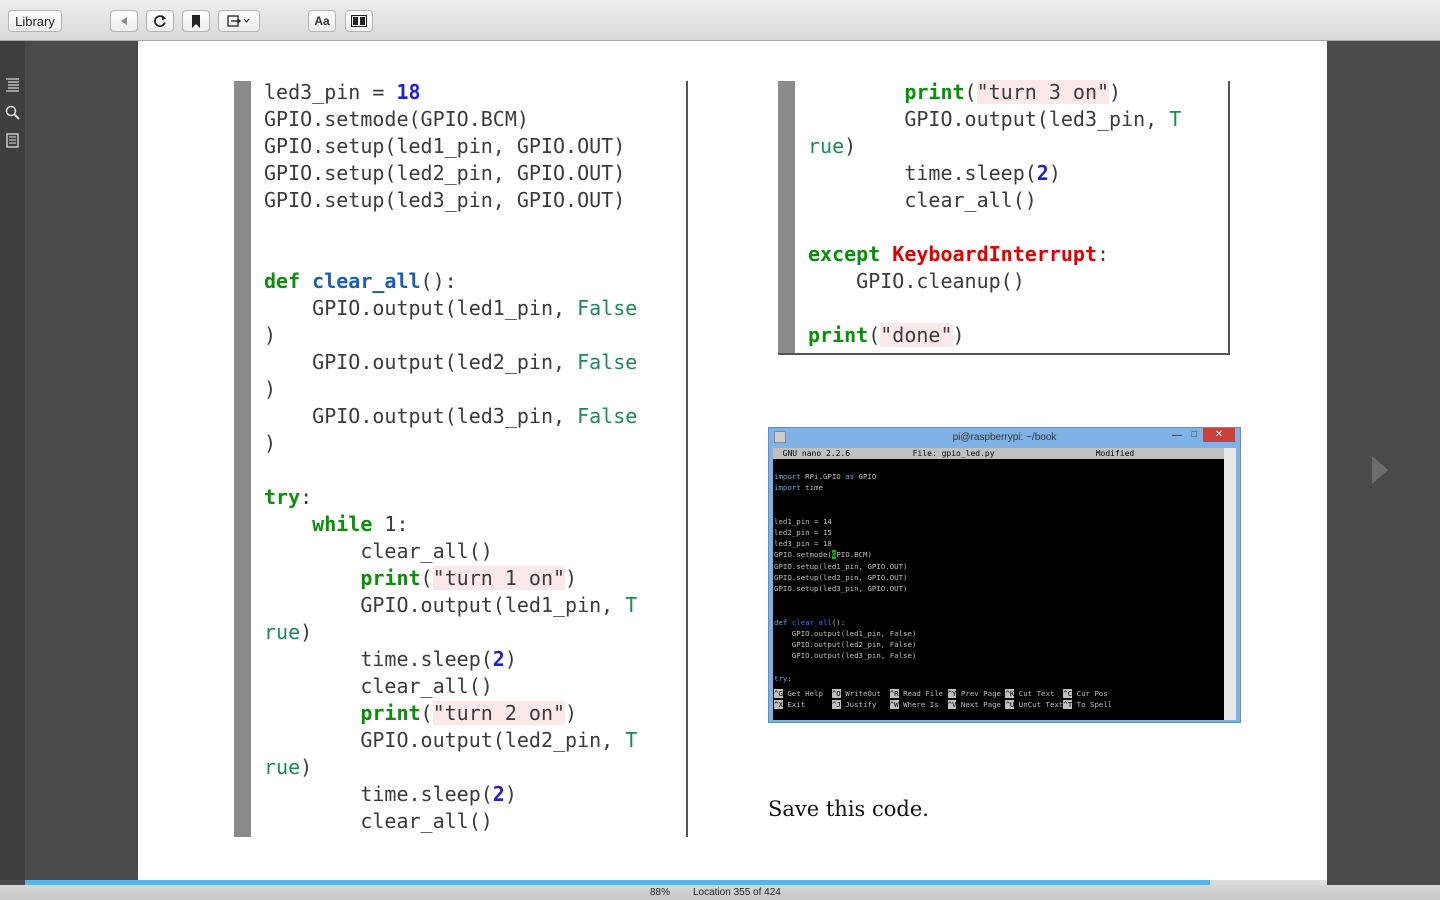 The height and width of the screenshot is (900, 1440). I want to click on back-button, so click(124, 21).